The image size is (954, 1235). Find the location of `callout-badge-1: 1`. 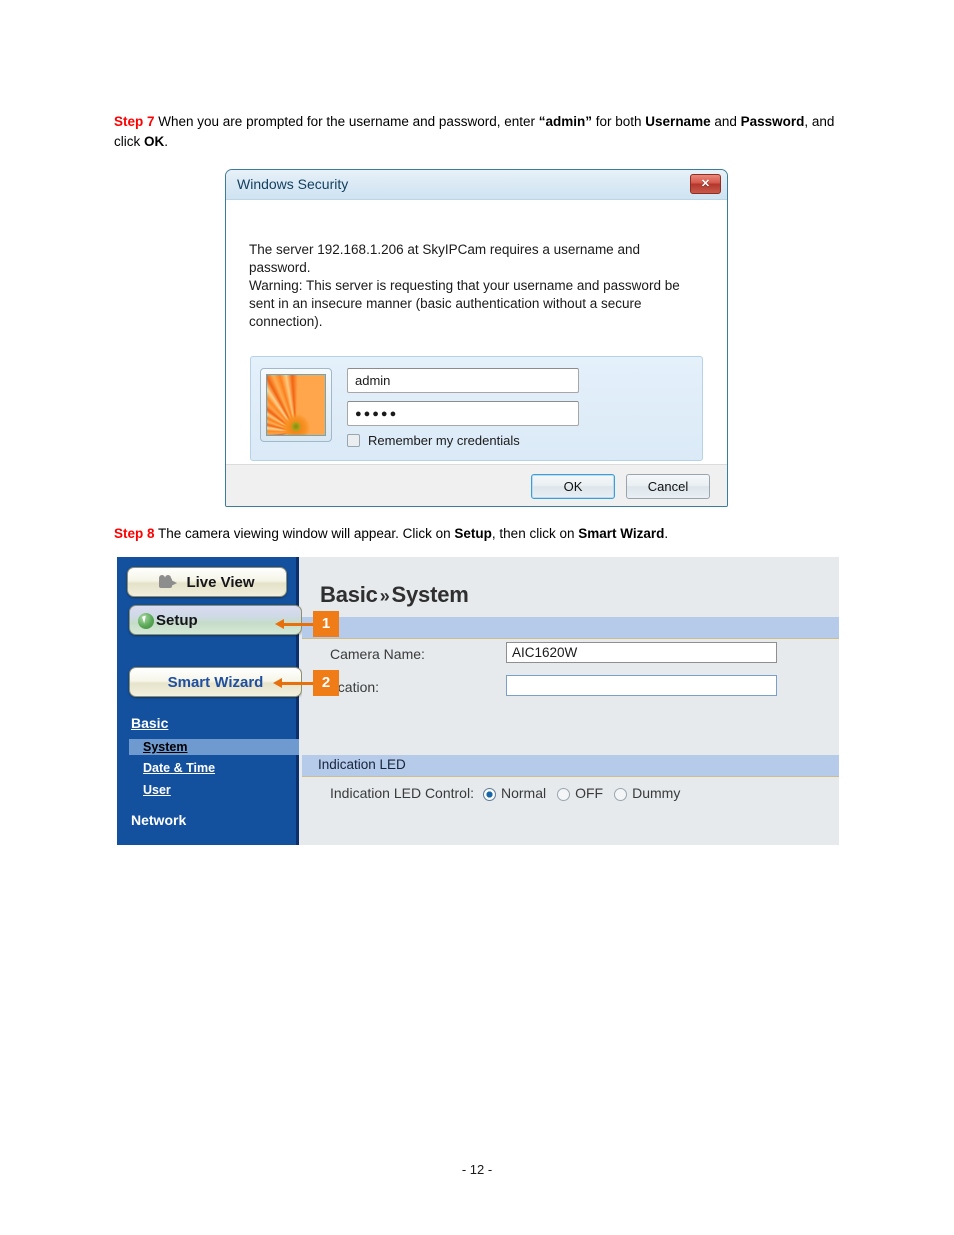

callout-badge-1: 1 is located at coordinates (326, 624).